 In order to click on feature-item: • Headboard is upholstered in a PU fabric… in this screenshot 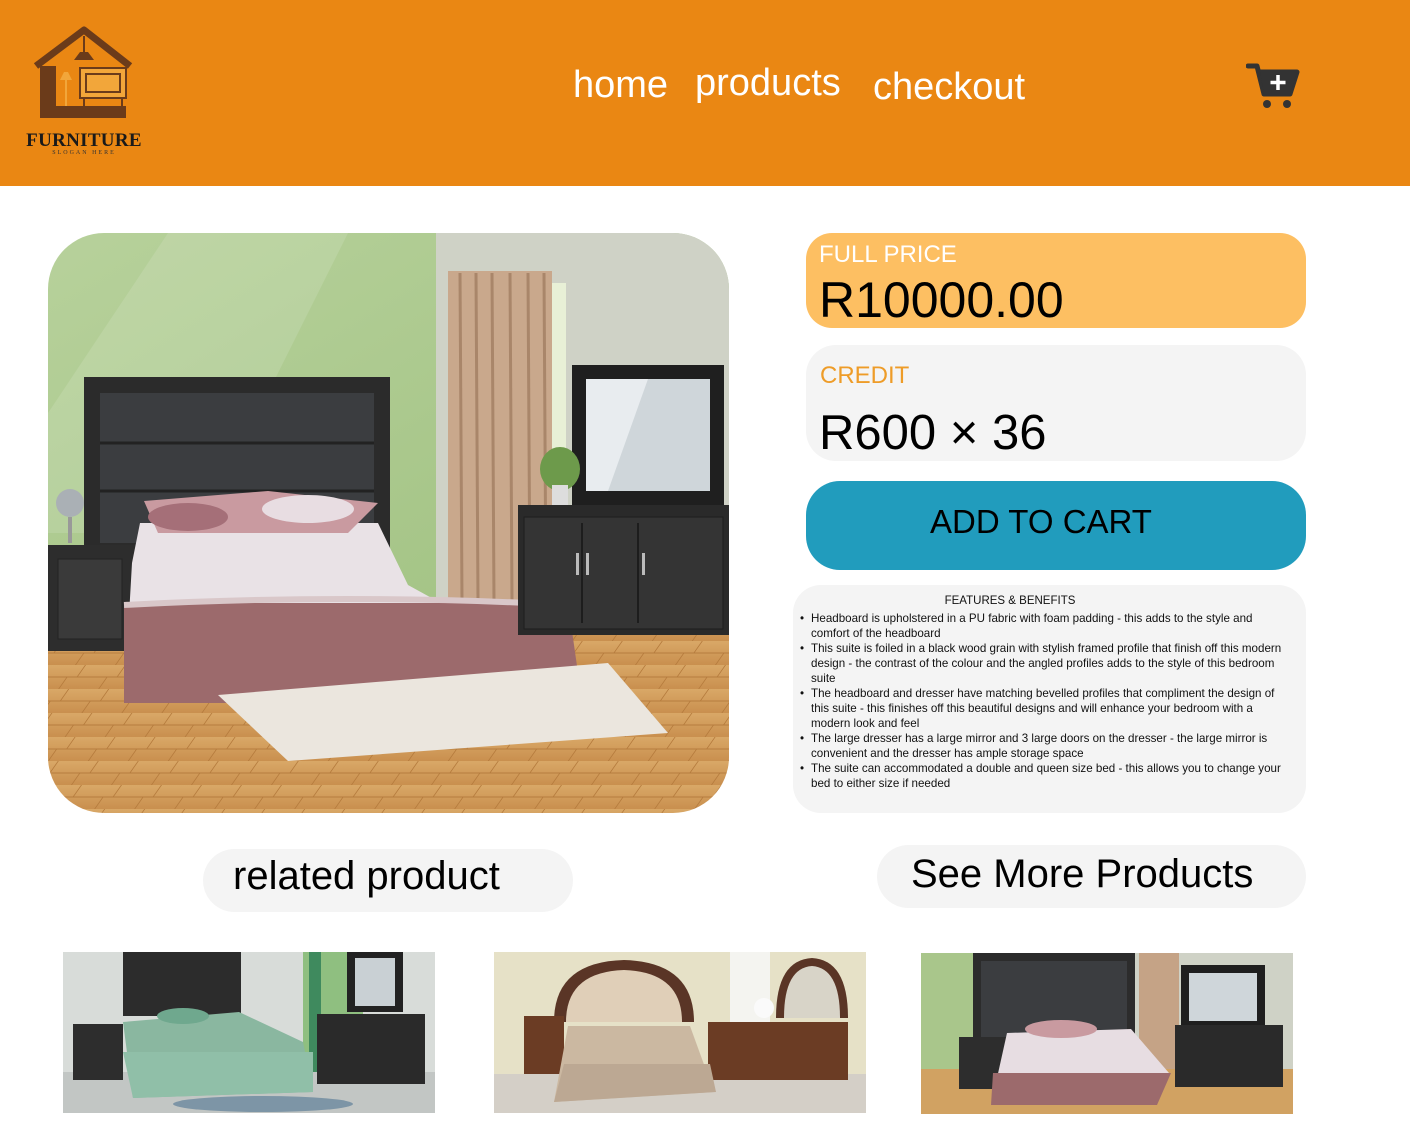, I will do `click(1026, 626)`.